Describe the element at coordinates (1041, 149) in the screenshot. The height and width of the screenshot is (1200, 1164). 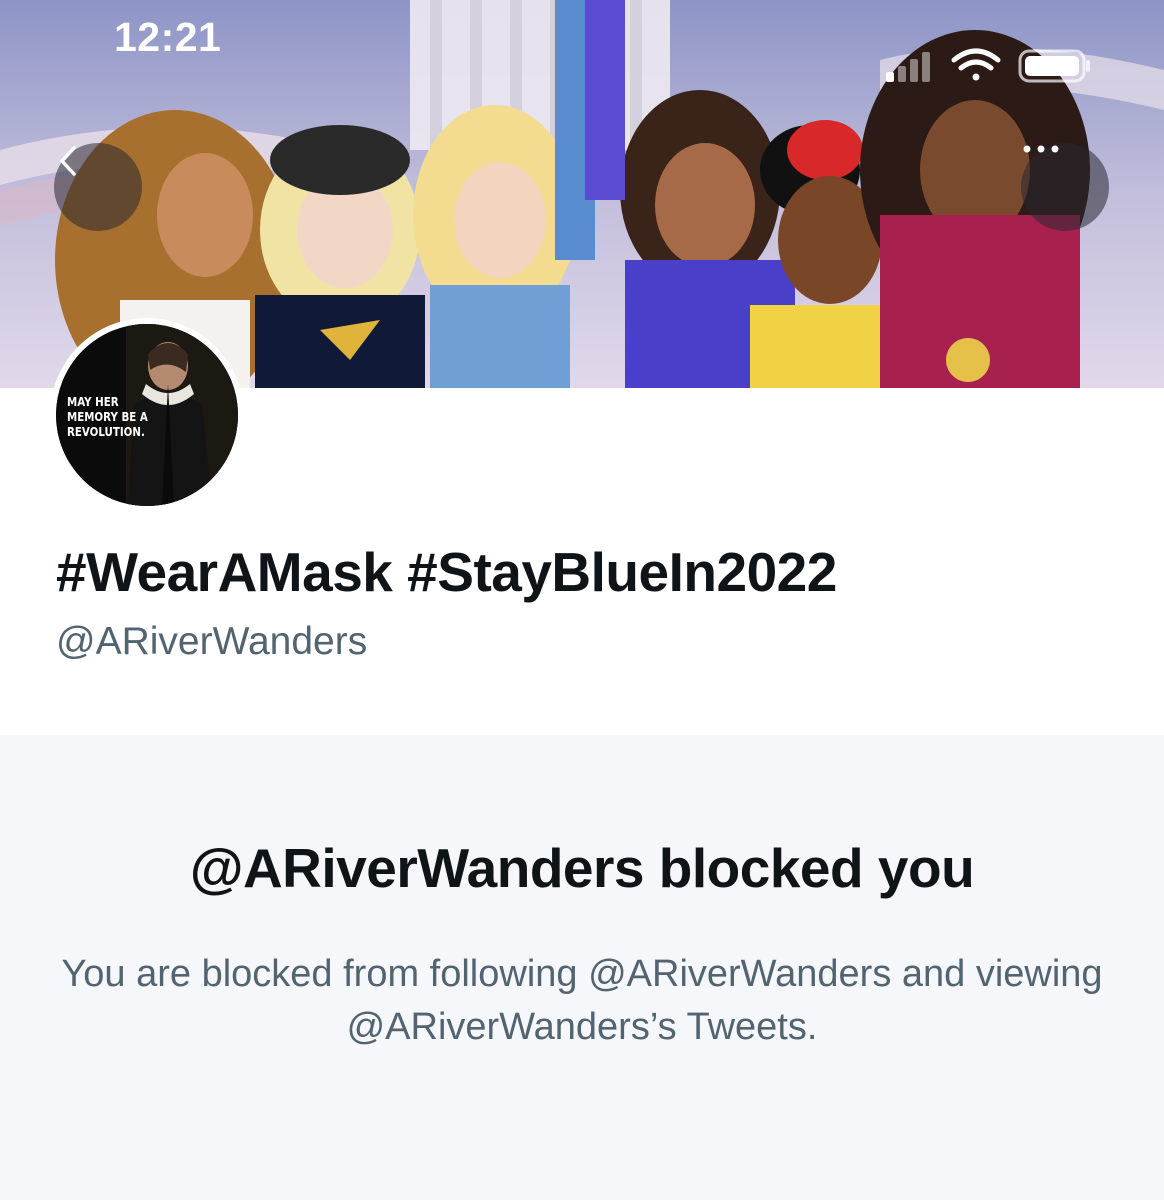
I see `more-horizontal-icon` at that location.